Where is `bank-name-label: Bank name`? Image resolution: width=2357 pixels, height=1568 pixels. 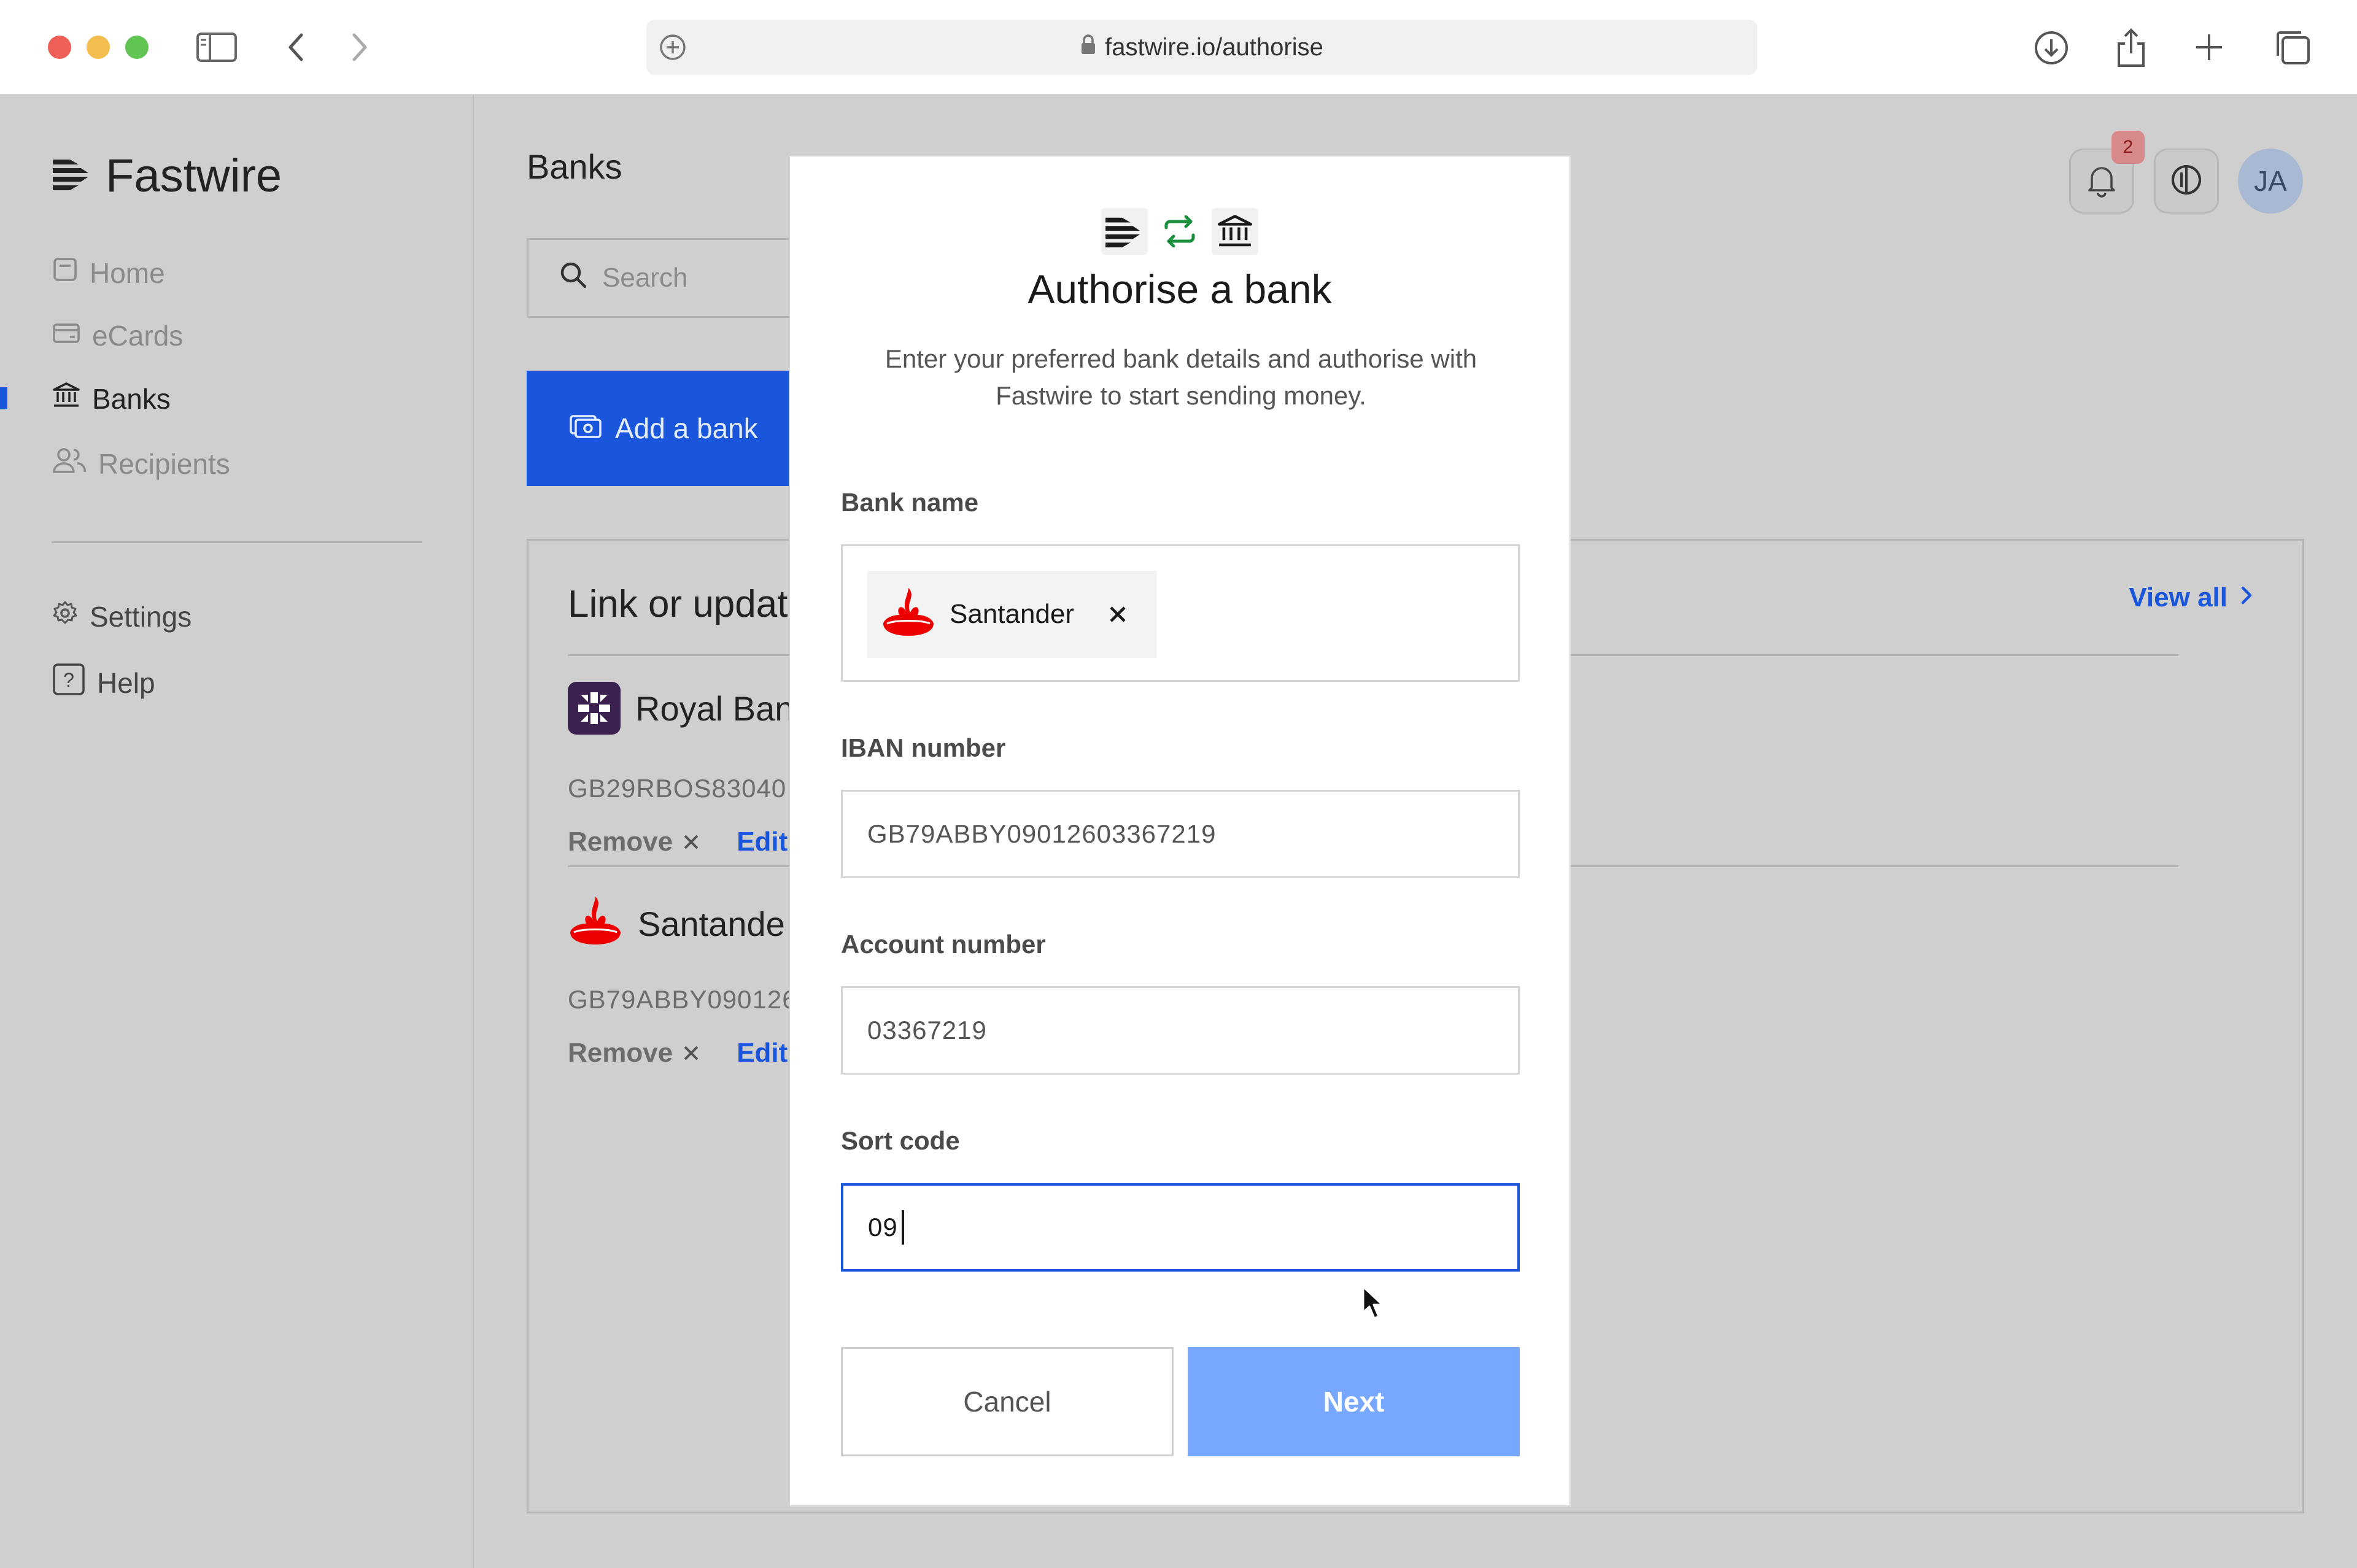 bank-name-label: Bank name is located at coordinates (910, 503).